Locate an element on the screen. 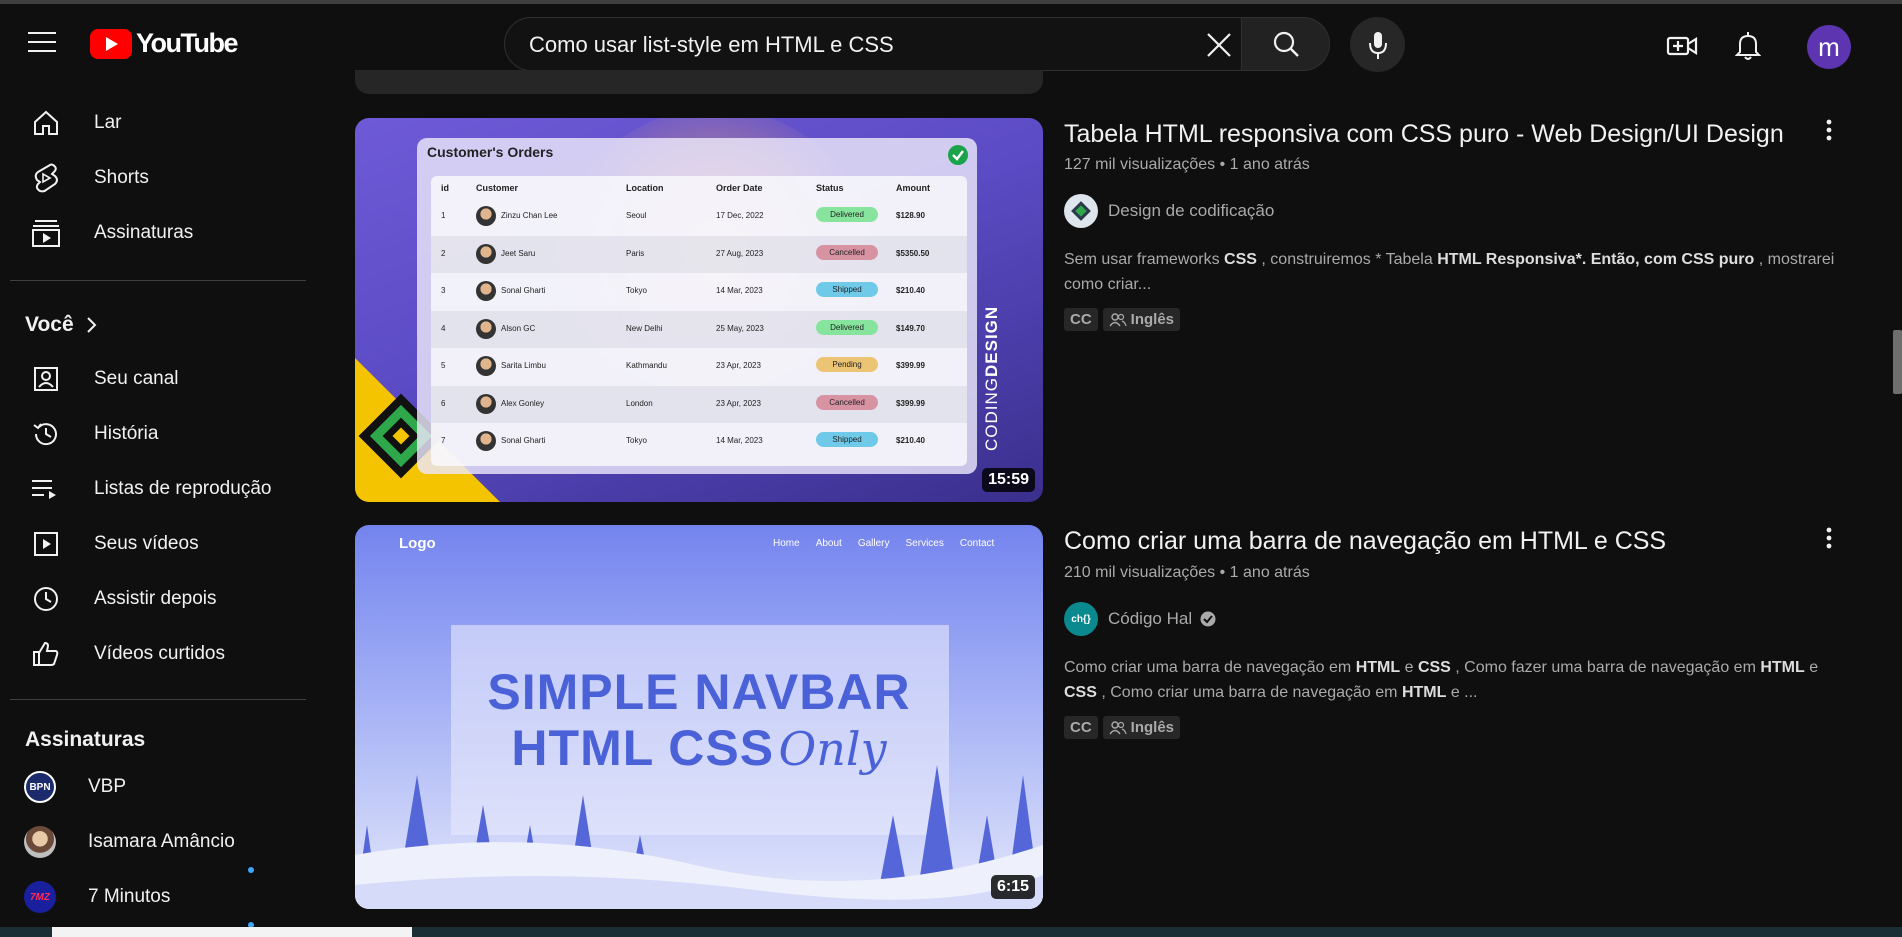 This screenshot has width=1902, height=937. mic-icon is located at coordinates (1377, 44).